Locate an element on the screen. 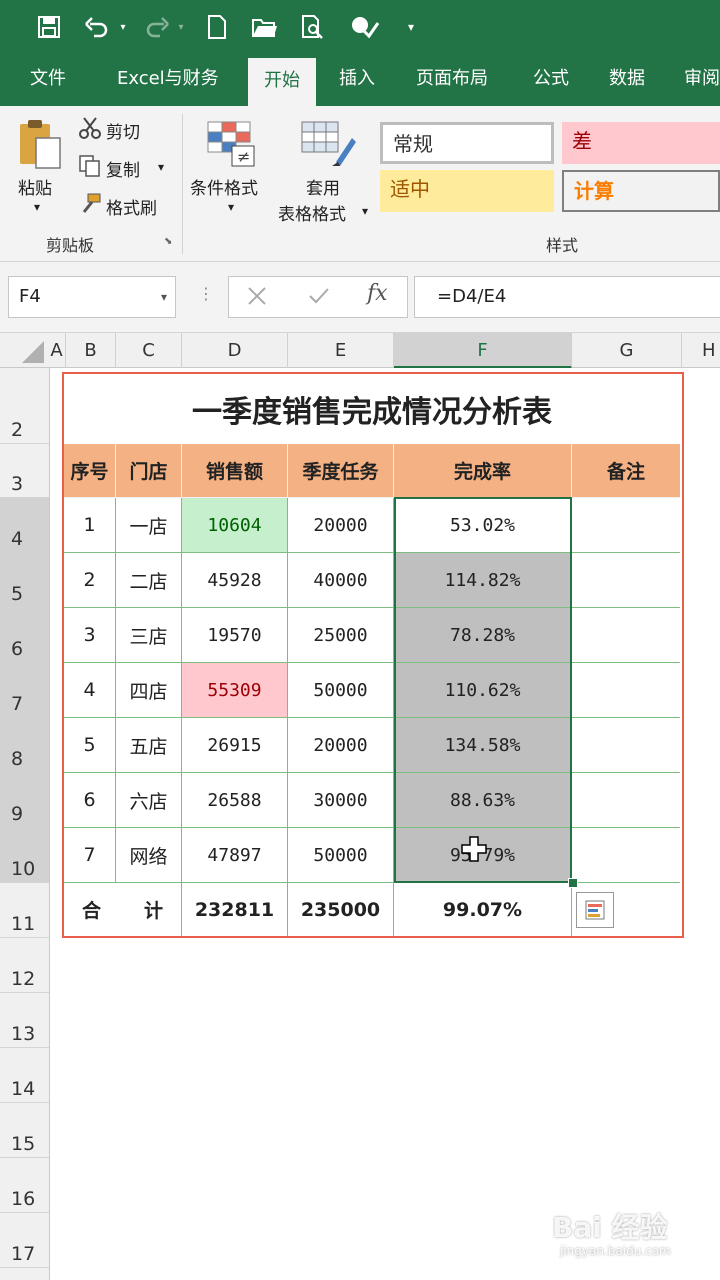  select-all-icon is located at coordinates (32, 351).